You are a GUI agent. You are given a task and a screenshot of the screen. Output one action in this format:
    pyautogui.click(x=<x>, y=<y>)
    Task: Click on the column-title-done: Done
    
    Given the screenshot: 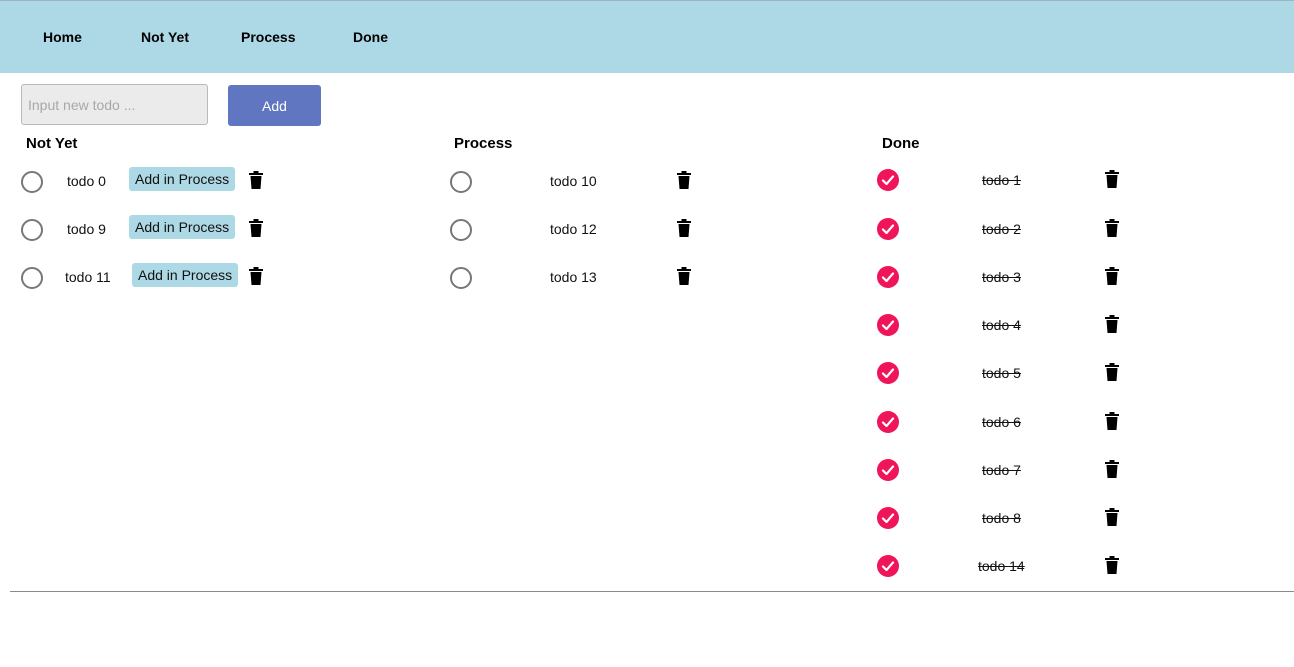 What is the action you would take?
    pyautogui.click(x=901, y=143)
    